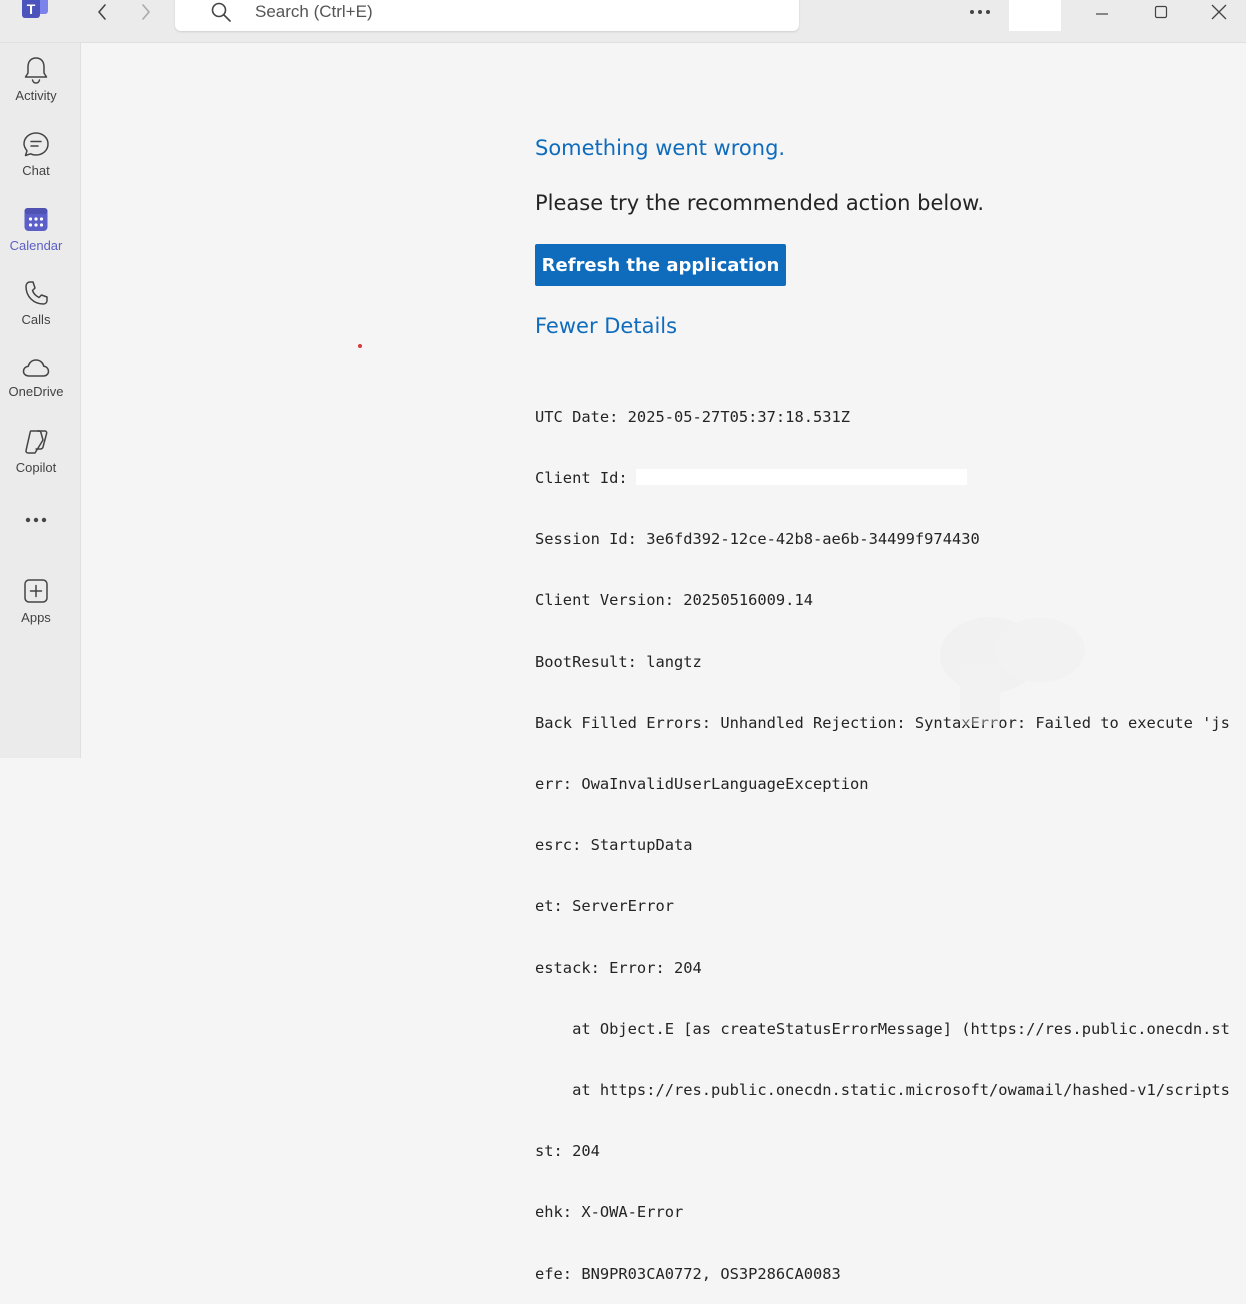  I want to click on detail-st: st: 204, so click(567, 1151).